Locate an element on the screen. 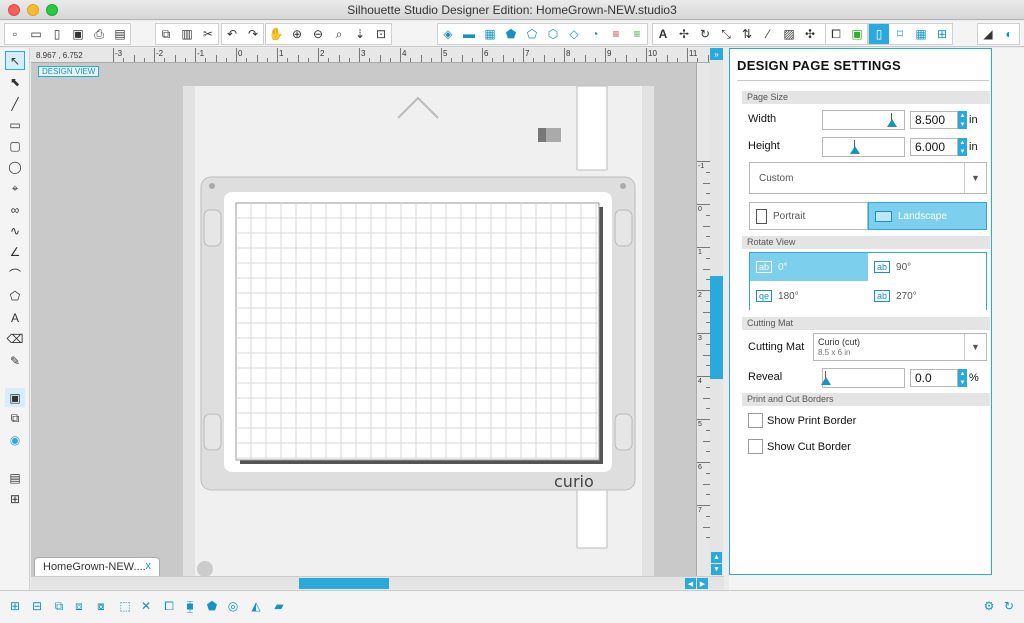 This screenshot has width=1024, height=623. save-icon: ▣ is located at coordinates (78, 34).